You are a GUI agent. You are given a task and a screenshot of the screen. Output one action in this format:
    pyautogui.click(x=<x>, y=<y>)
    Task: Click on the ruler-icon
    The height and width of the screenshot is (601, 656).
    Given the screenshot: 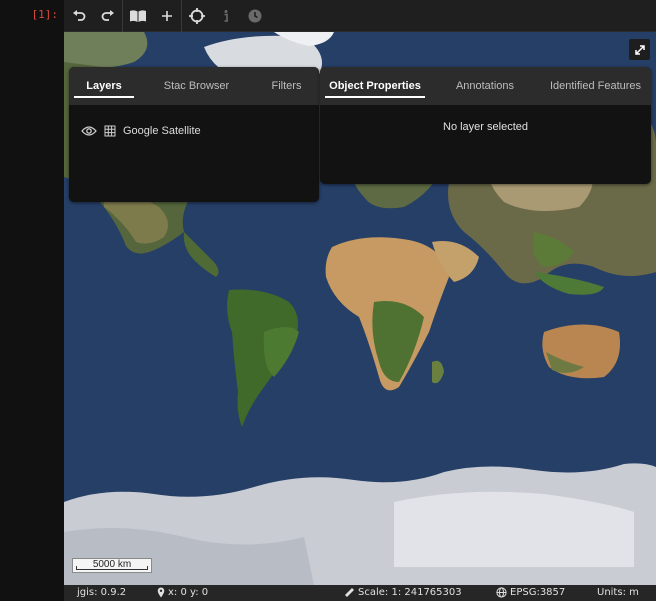 What is the action you would take?
    pyautogui.click(x=349, y=592)
    